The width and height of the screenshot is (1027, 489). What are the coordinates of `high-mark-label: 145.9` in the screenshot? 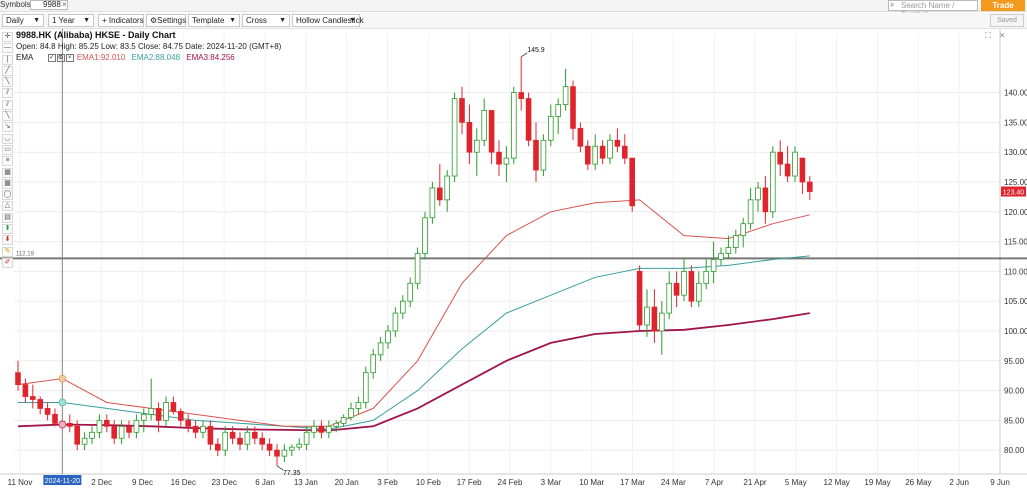 It's located at (536, 50).